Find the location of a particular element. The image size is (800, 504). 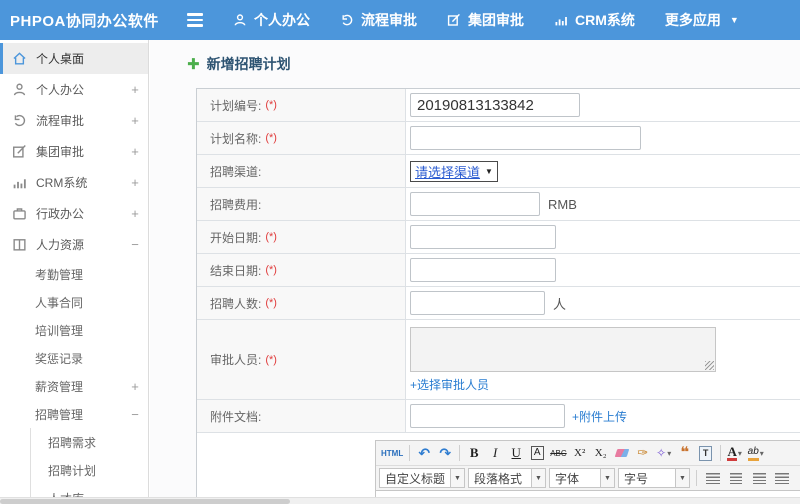

page-title-text: 新增招聘计划 is located at coordinates (248, 64).